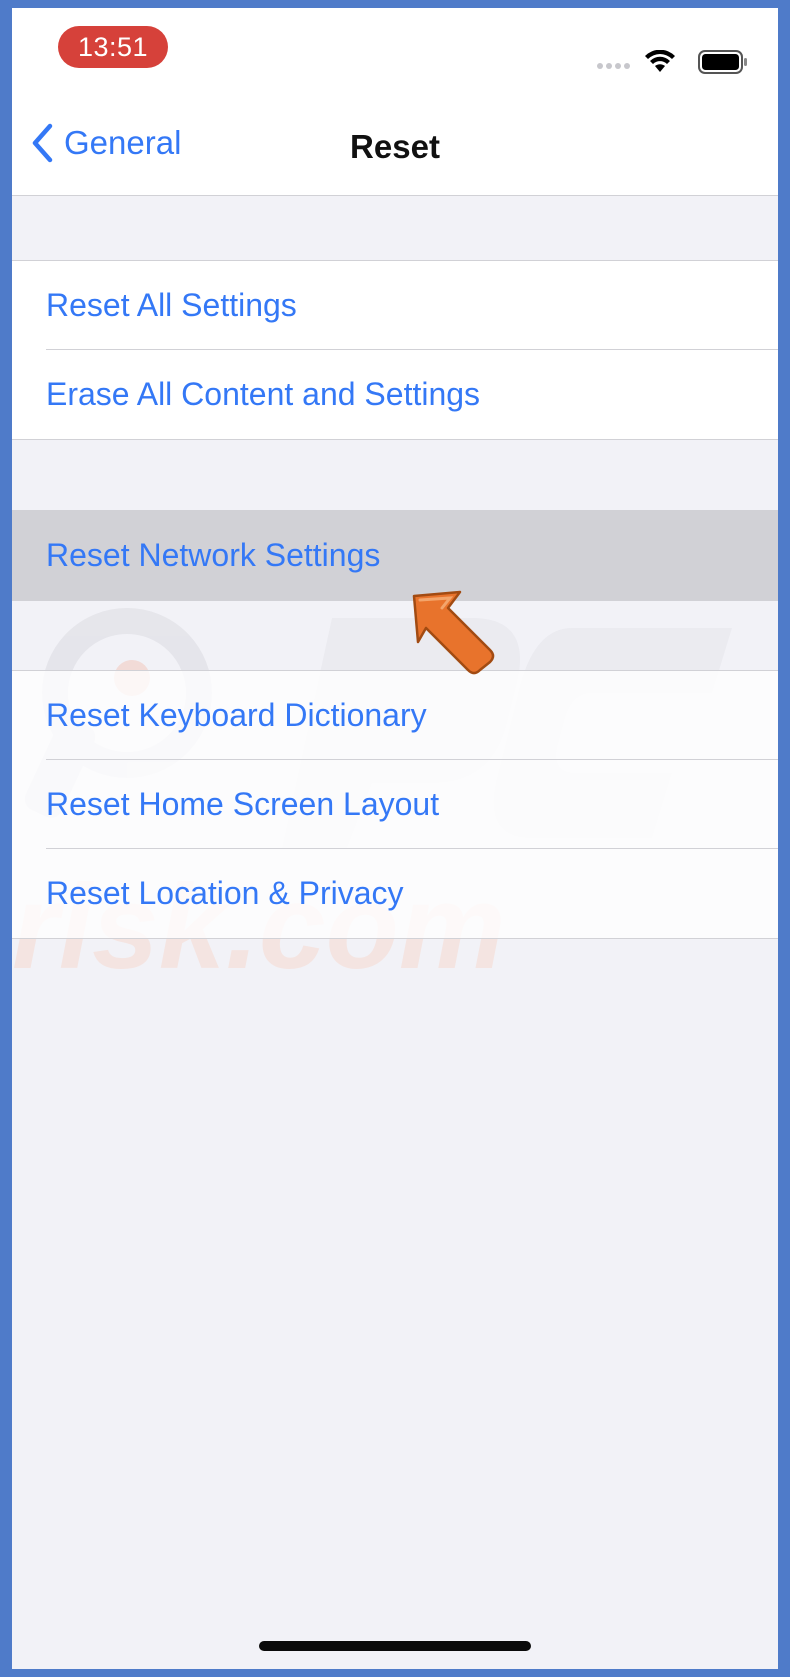  I want to click on home-indicator, so click(395, 1646).